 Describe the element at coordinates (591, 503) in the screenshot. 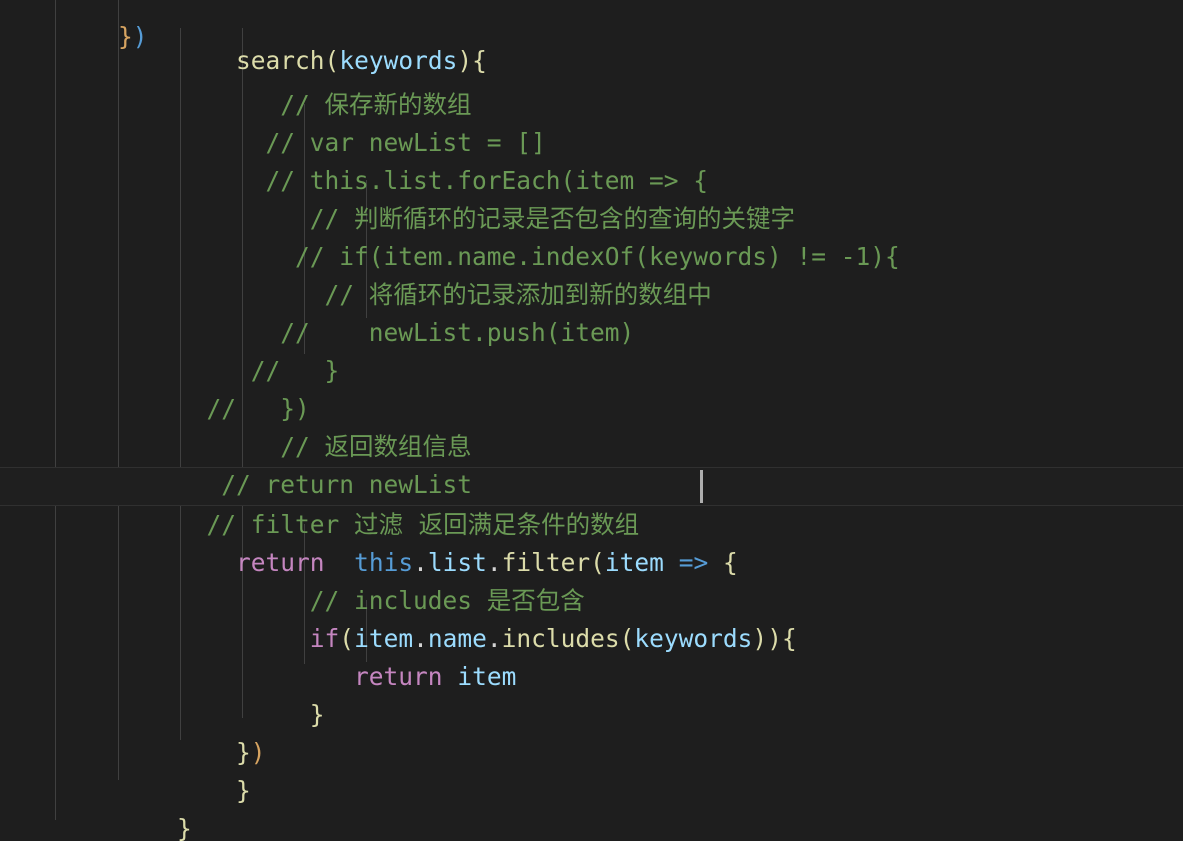

I see `code-line-current: // filter 过滤 返回满足条件的数组` at that location.